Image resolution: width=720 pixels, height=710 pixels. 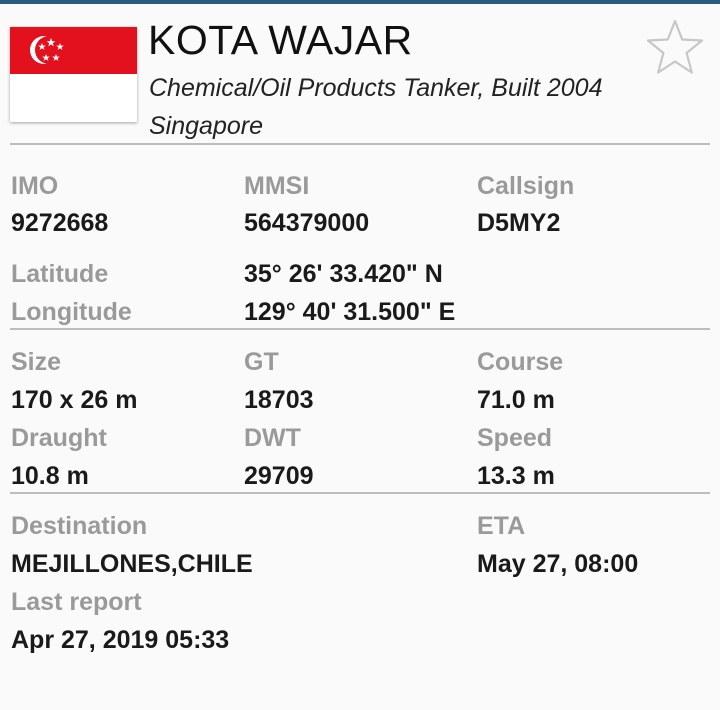 What do you see at coordinates (360, 2) in the screenshot?
I see `top-accent-bar` at bounding box center [360, 2].